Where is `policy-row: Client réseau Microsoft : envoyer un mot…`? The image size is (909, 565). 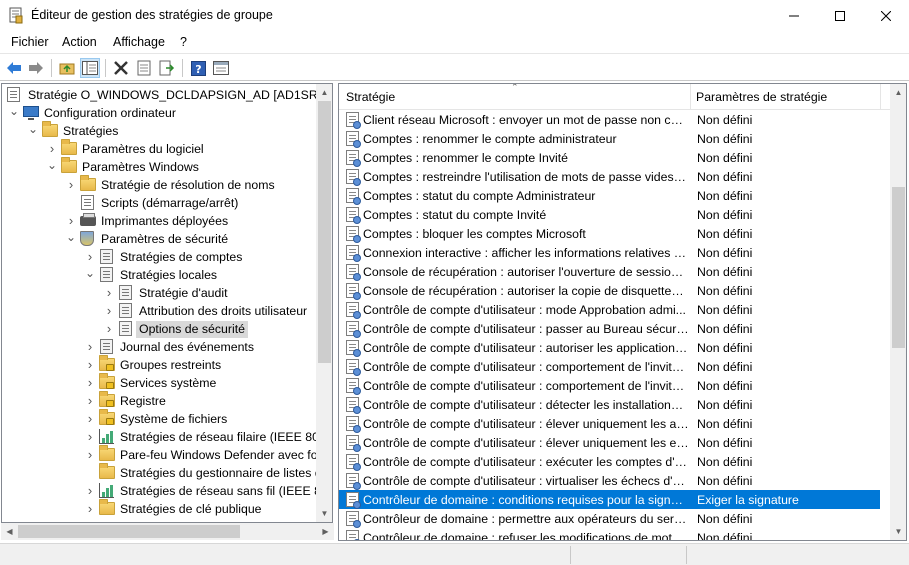 policy-row: Client réseau Microsoft : envoyer un mot… is located at coordinates (609, 119).